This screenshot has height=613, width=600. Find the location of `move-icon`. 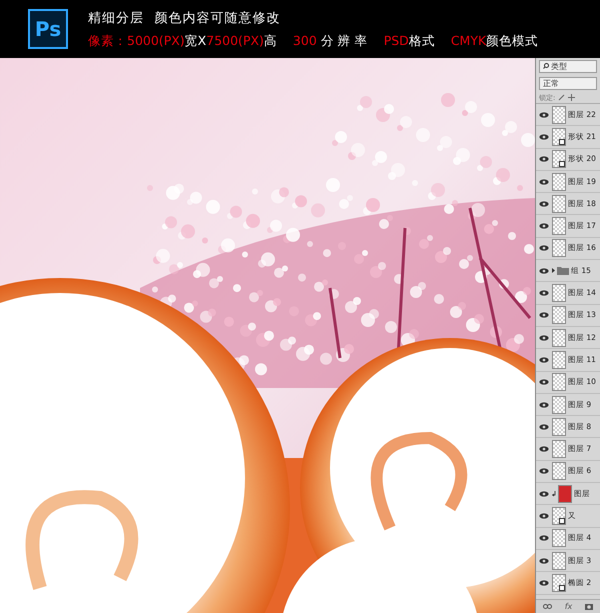

move-icon is located at coordinates (572, 97).